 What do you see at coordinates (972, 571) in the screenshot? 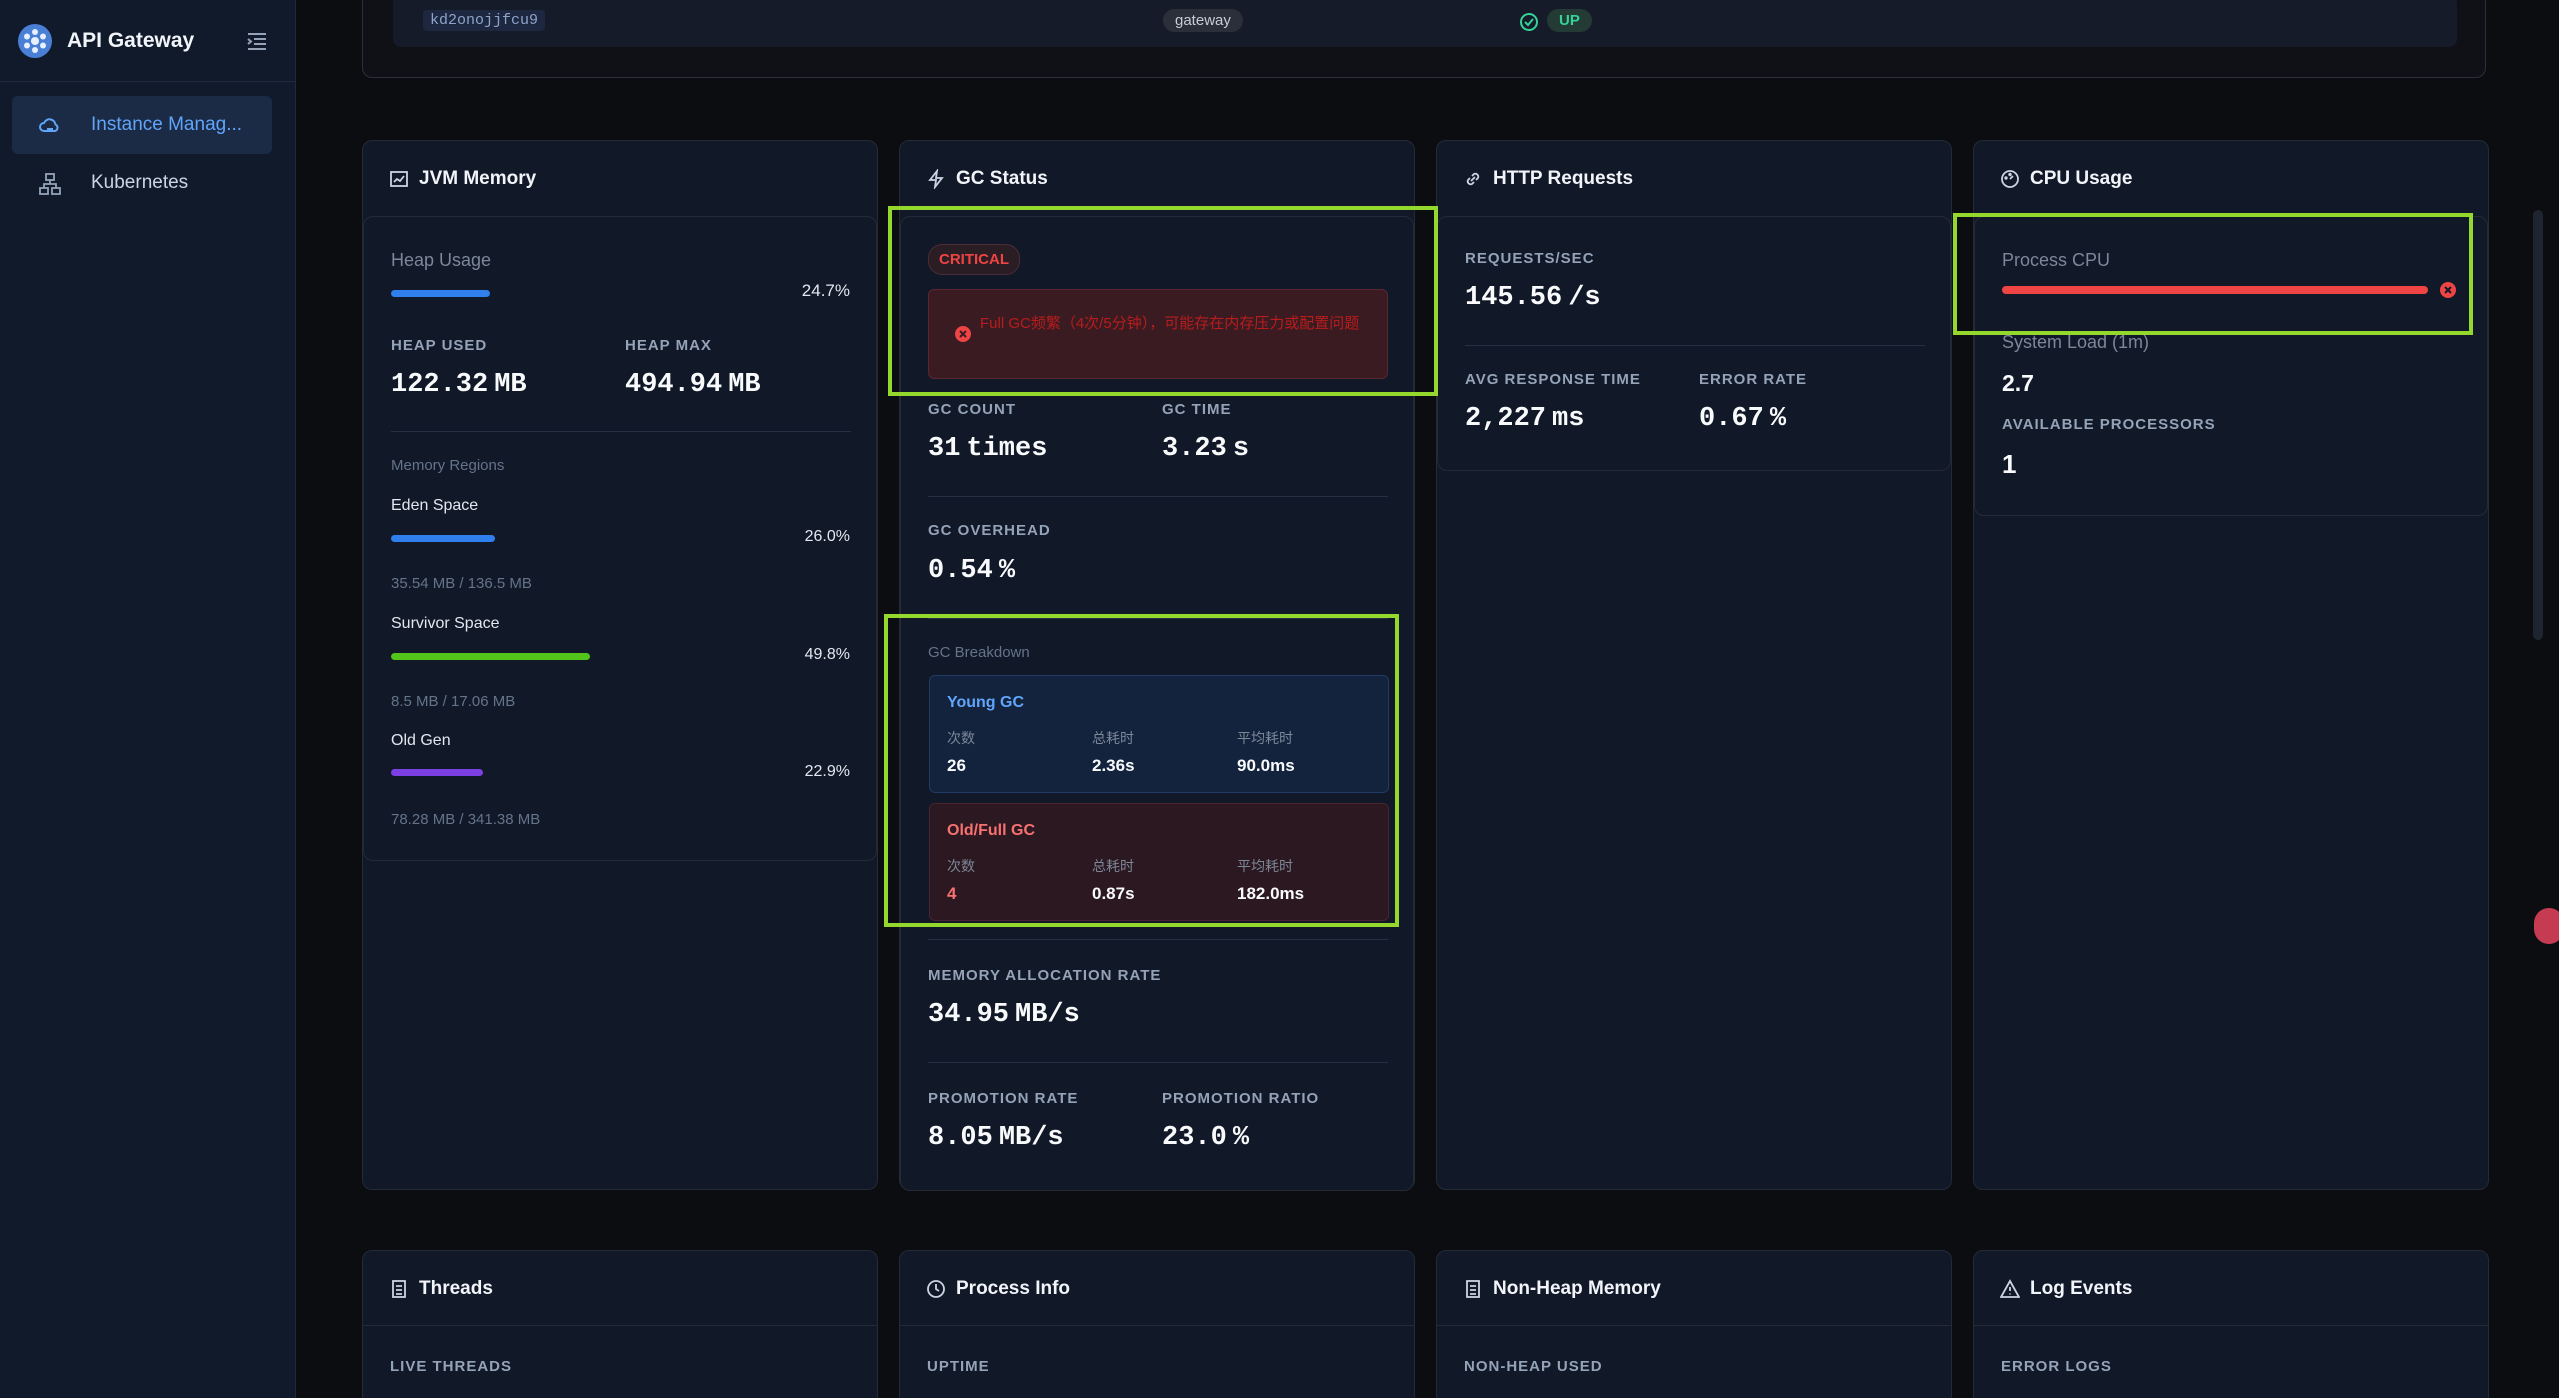
I see `gc-overhead-value: 0.54%` at bounding box center [972, 571].